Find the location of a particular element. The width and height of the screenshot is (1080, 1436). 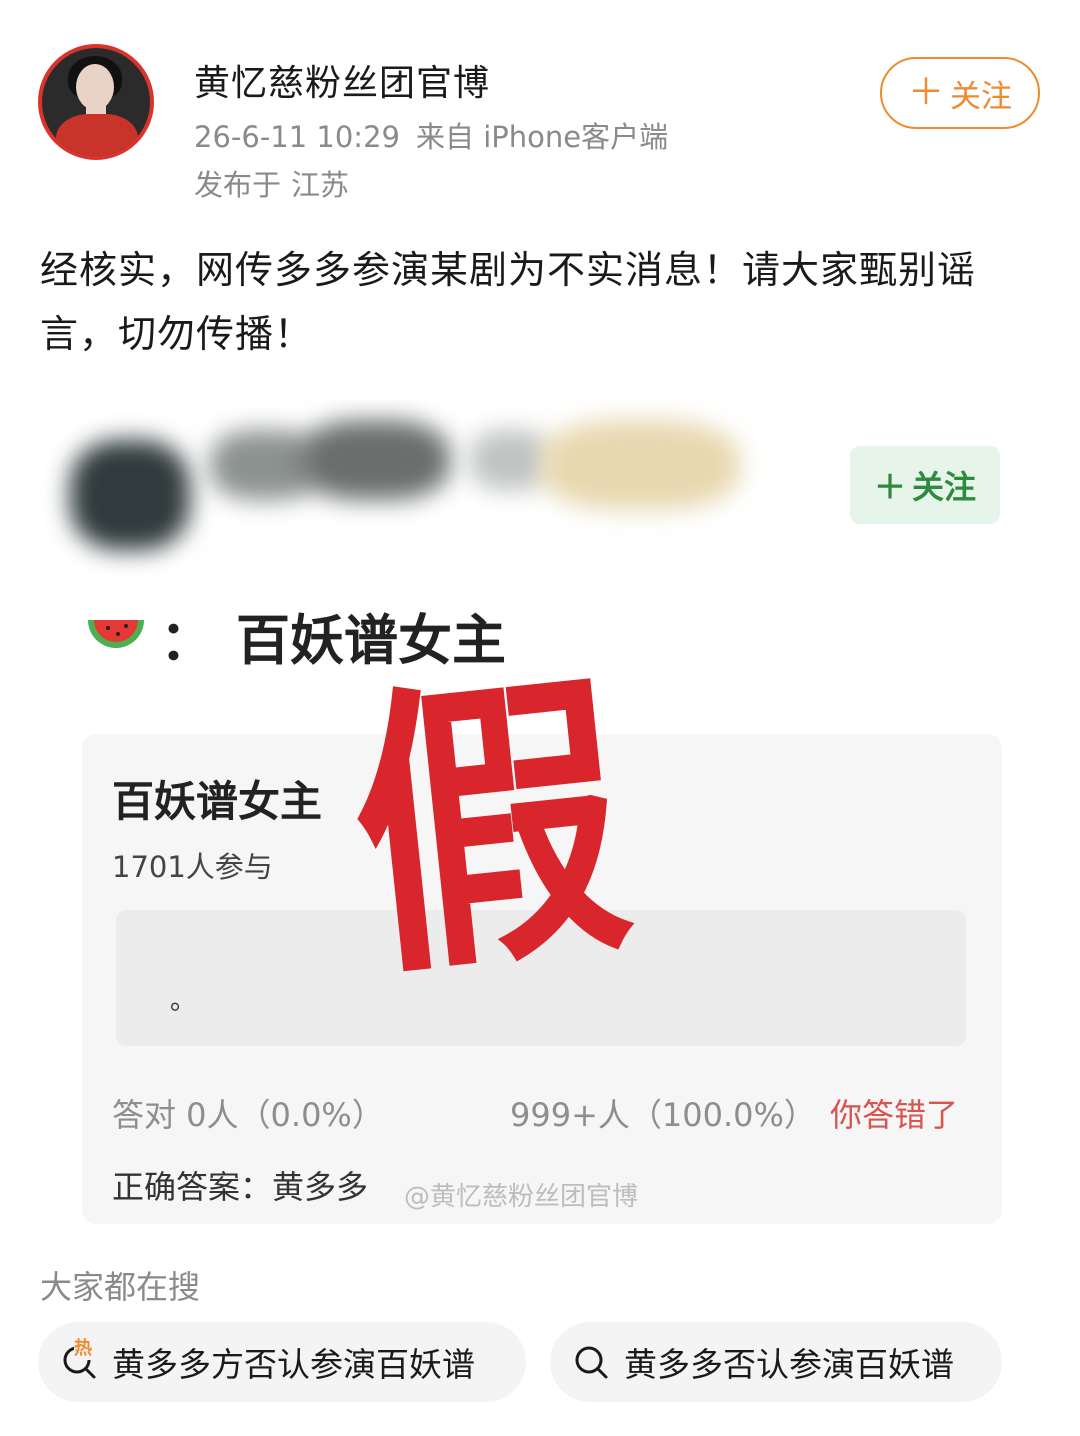

quiz-correct-stats: 答对 0人（0.0%） is located at coordinates (248, 1115).